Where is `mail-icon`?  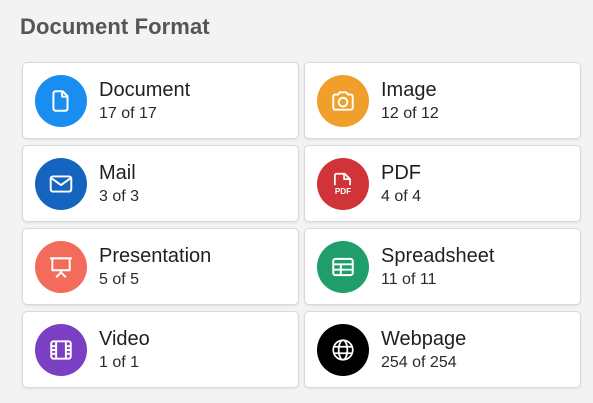
mail-icon is located at coordinates (61, 183).